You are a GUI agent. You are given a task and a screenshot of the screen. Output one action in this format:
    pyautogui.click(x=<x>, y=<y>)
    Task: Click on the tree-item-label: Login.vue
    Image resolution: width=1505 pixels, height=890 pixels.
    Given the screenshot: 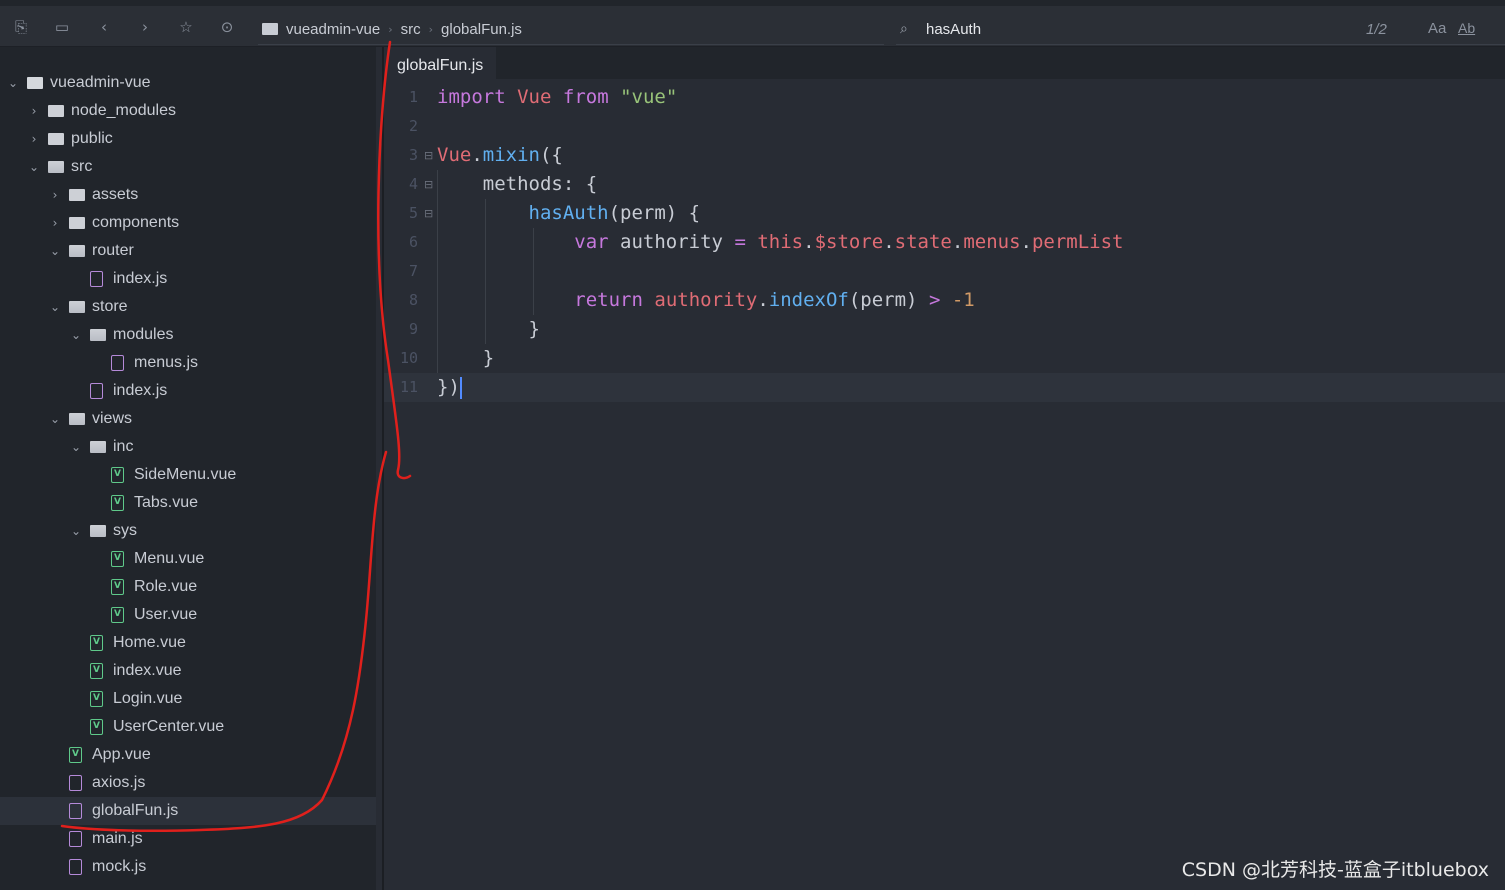 What is the action you would take?
    pyautogui.click(x=148, y=698)
    